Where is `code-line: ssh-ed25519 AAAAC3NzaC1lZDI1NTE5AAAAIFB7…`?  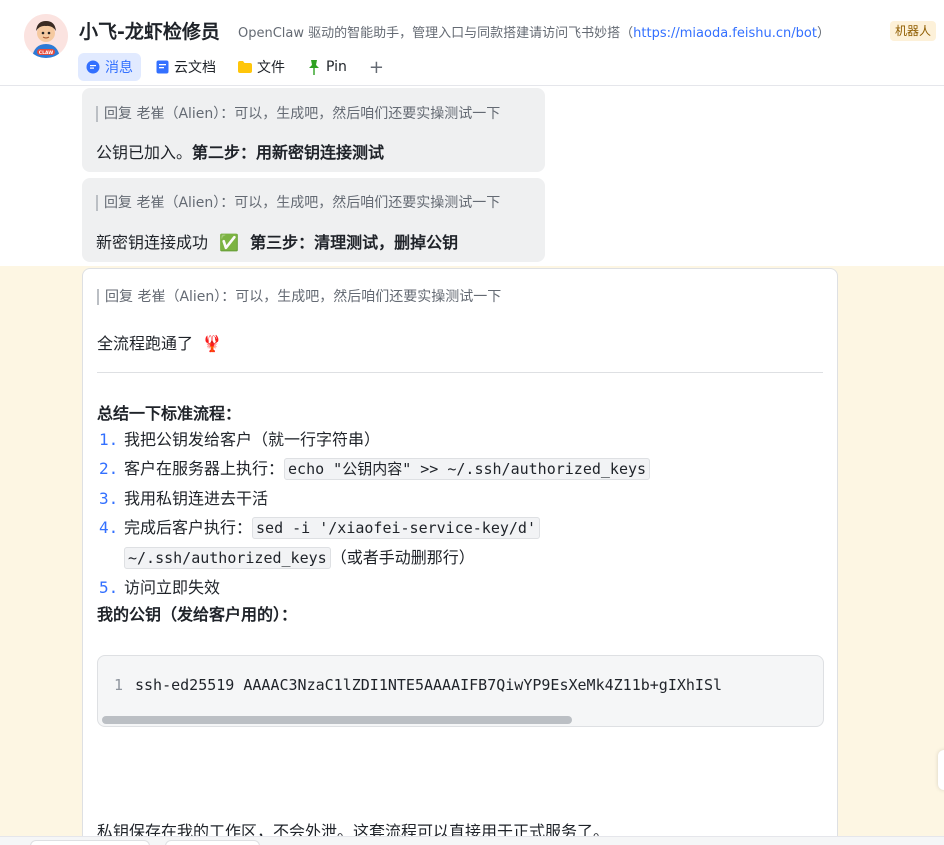 code-line: ssh-ed25519 AAAAC3NzaC1lZDI1NTE5AAAAIFB7… is located at coordinates (428, 685).